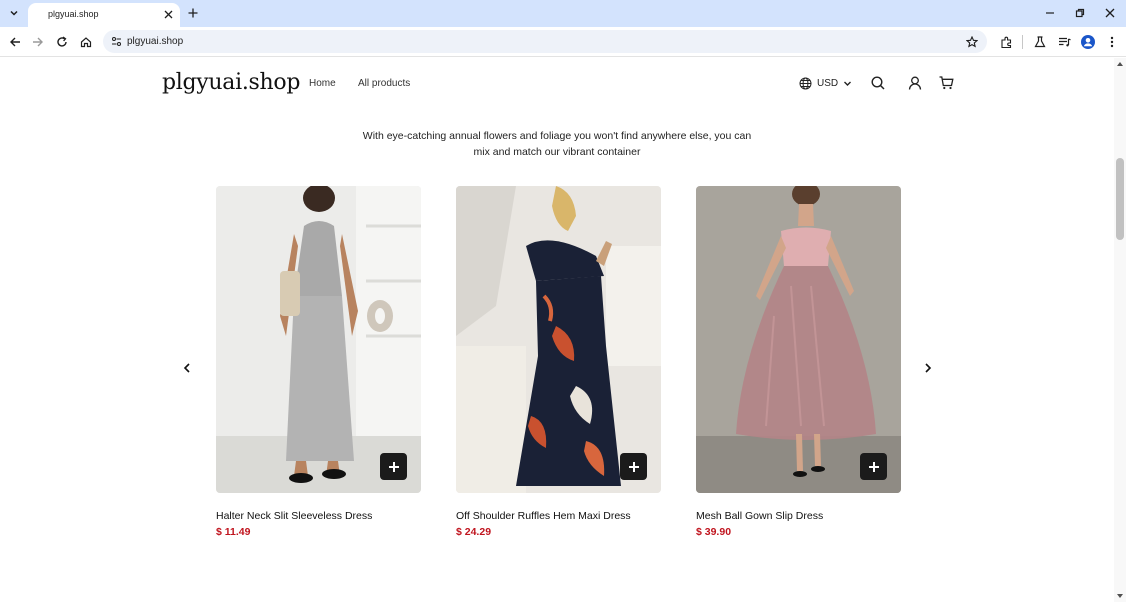  What do you see at coordinates (155, 41) in the screenshot?
I see `url-text: plgyuai.shop` at bounding box center [155, 41].